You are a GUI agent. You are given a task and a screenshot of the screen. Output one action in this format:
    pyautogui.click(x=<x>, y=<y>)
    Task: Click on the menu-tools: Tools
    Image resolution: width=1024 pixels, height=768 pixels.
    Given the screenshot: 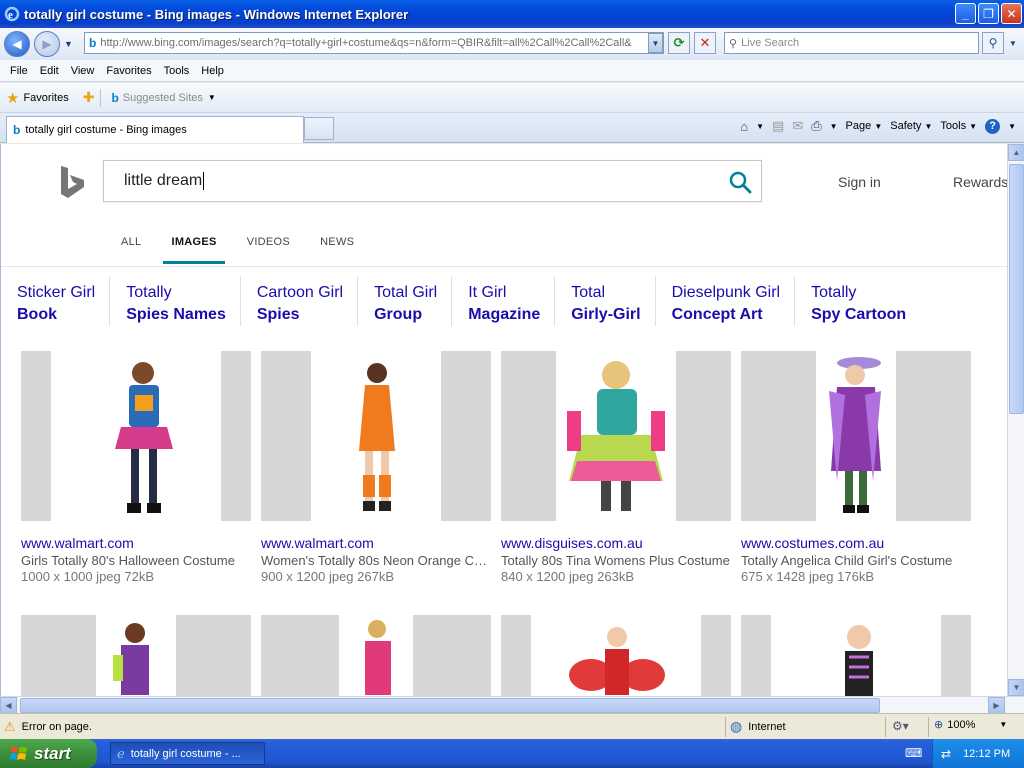 What is the action you would take?
    pyautogui.click(x=177, y=71)
    